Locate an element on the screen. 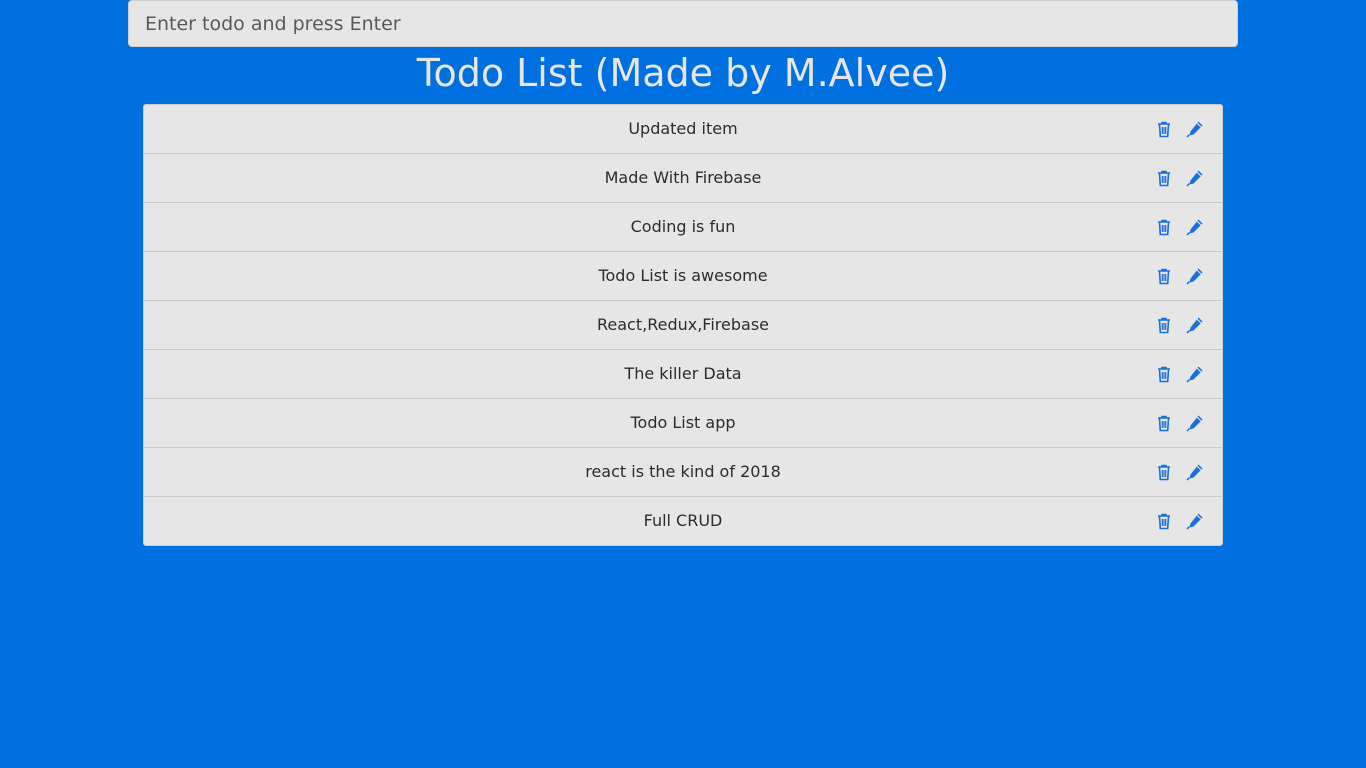 The height and width of the screenshot is (768, 1366). todo-text: Todo List is awesome is located at coordinates (683, 275).